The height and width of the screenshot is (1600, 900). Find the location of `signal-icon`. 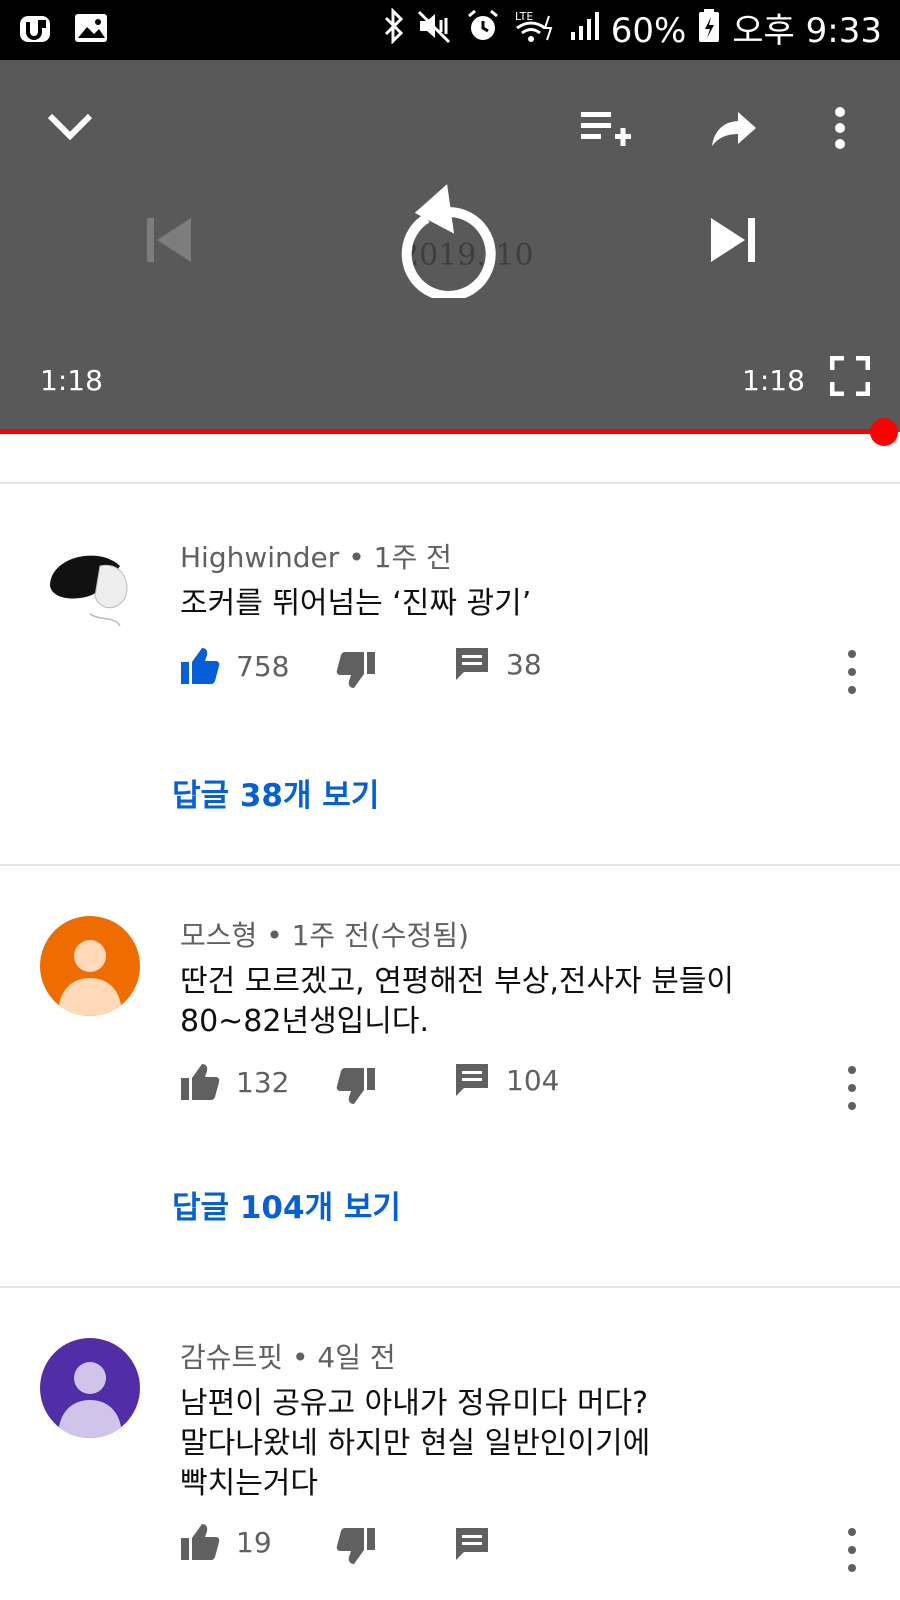

signal-icon is located at coordinates (584, 30).